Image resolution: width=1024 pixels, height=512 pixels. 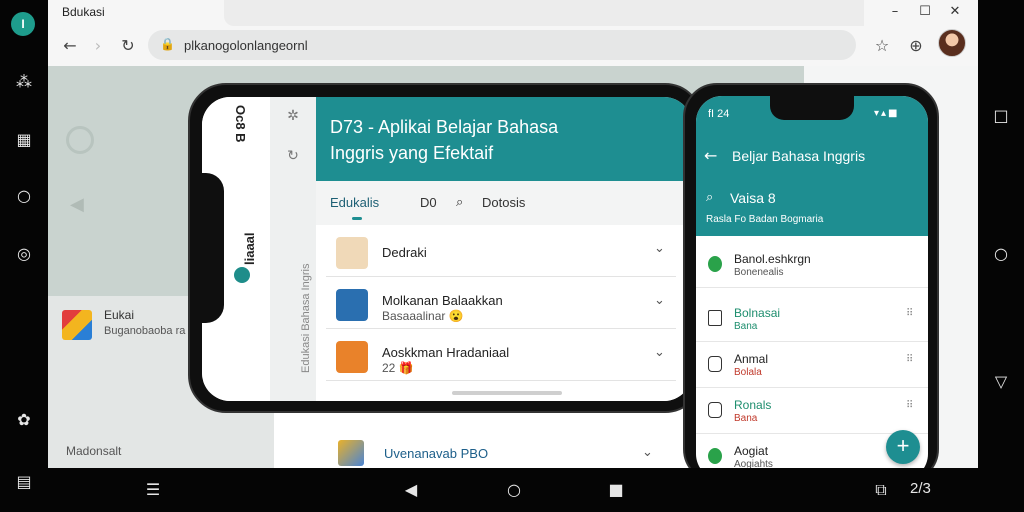 I want to click on screenshot-icon: ⧉, so click(x=881, y=490).